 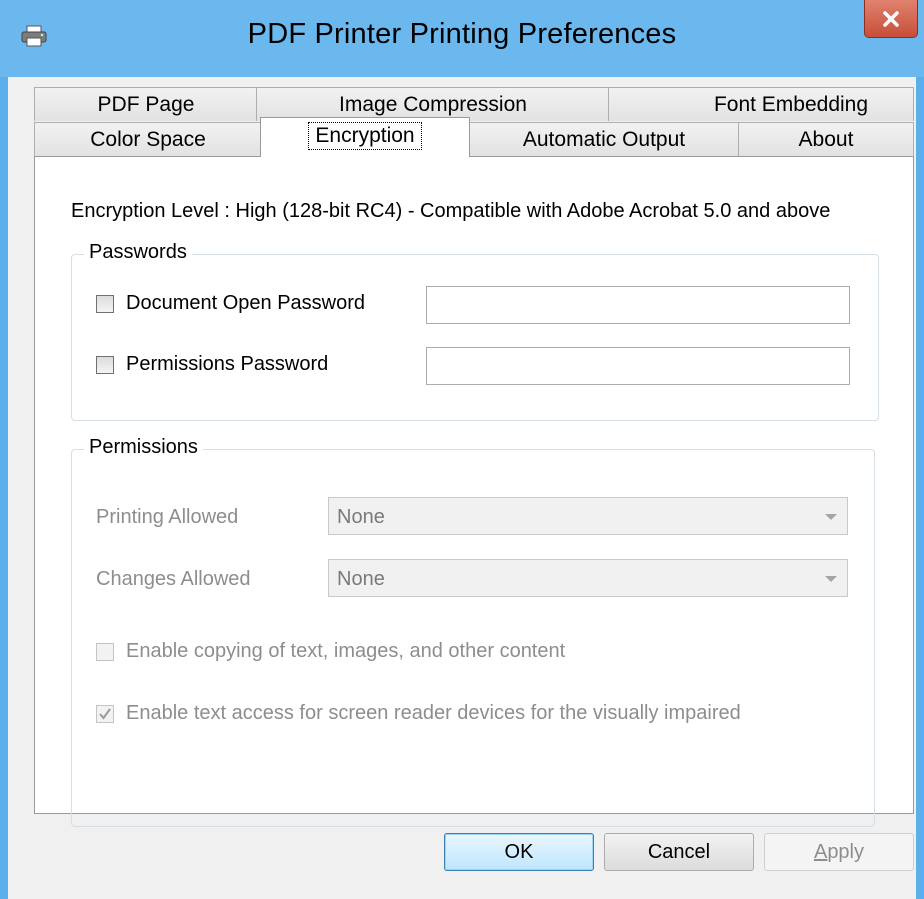 I want to click on permissions-password-checkbox, so click(x=105, y=365).